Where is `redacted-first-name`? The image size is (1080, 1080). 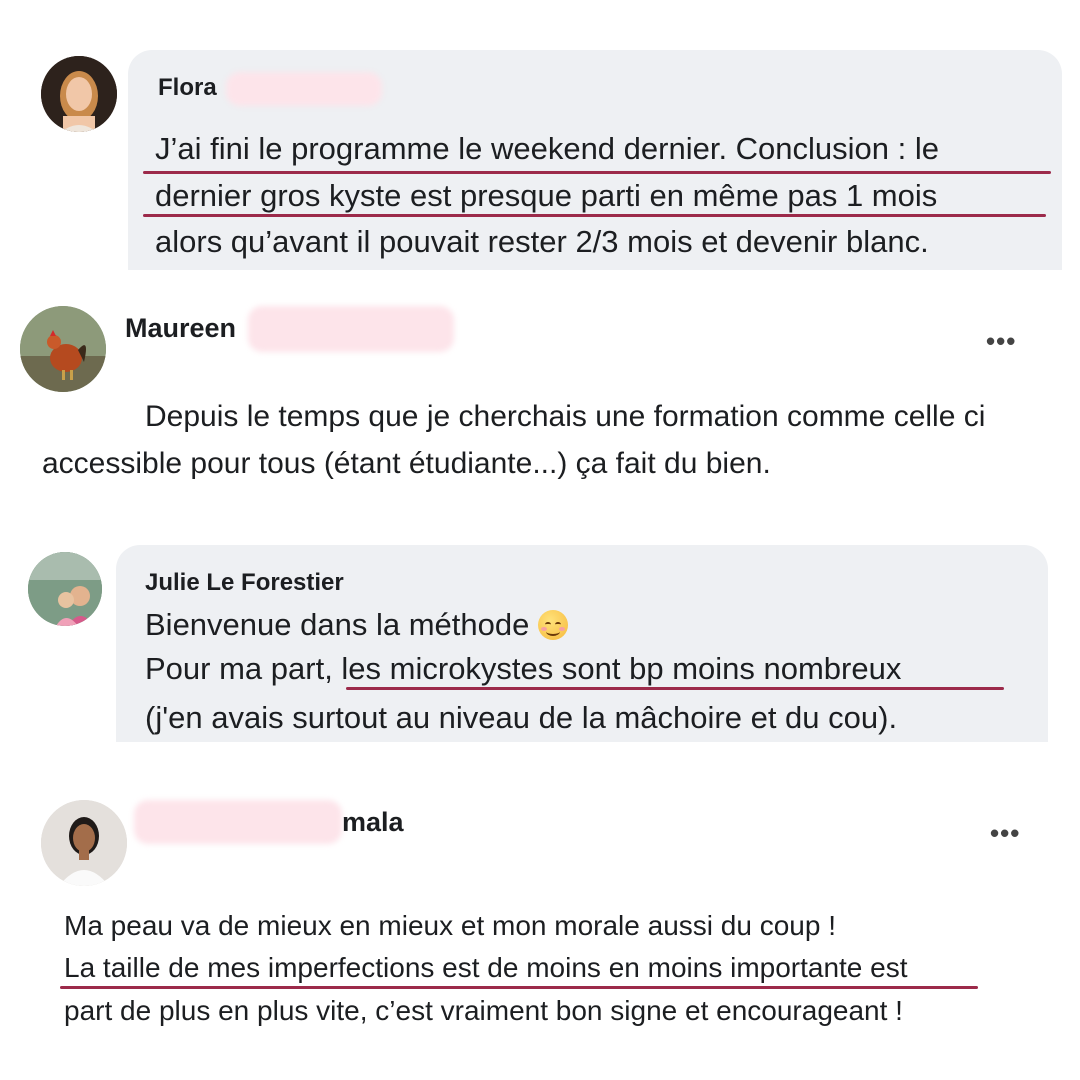 redacted-first-name is located at coordinates (238, 822).